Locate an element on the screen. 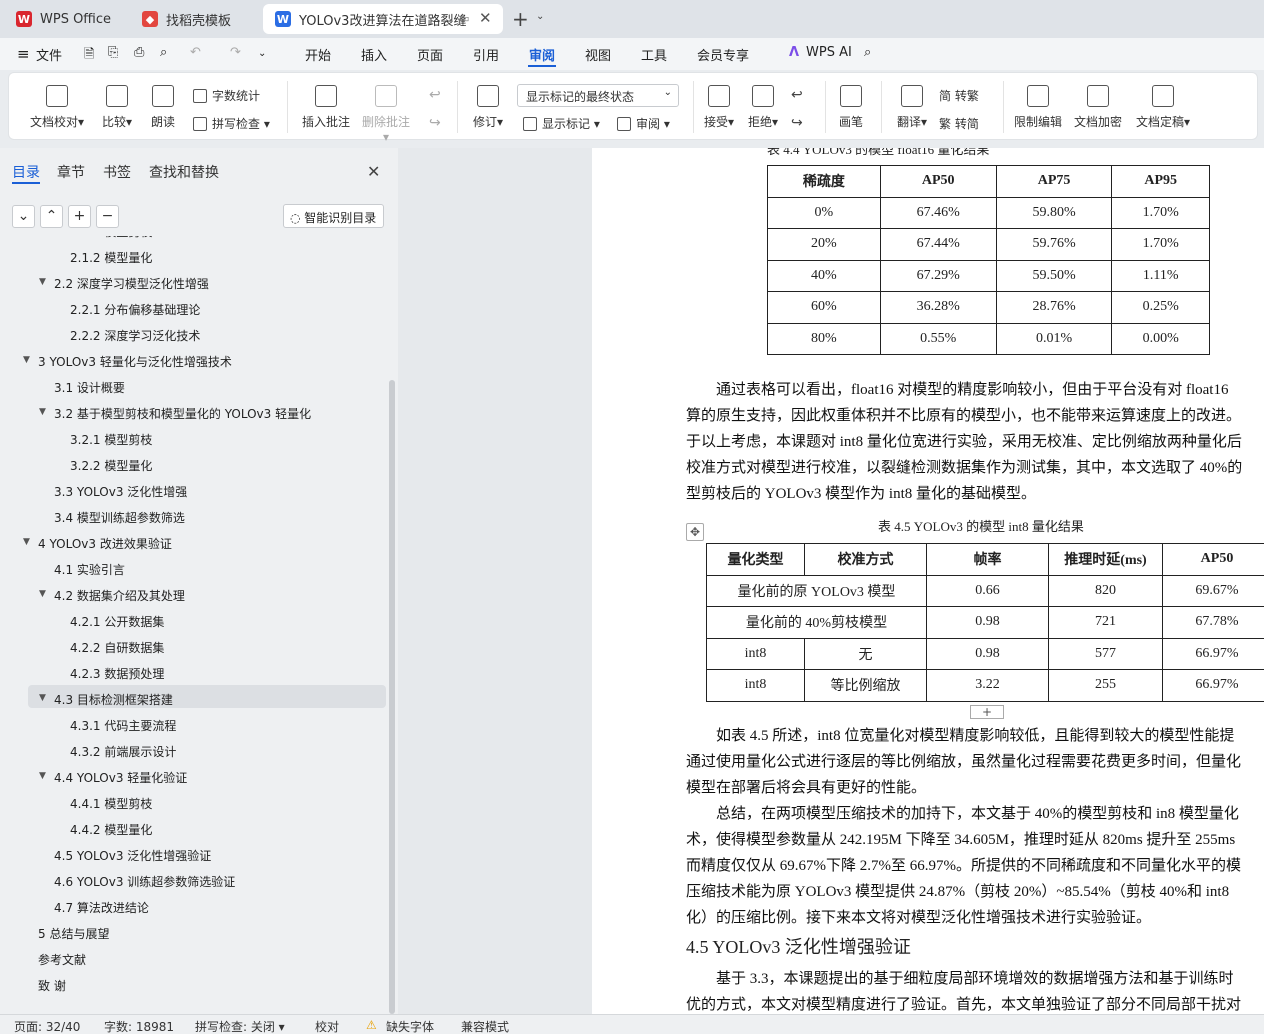 The image size is (1264, 1034). menu-start: 开始 is located at coordinates (318, 54).